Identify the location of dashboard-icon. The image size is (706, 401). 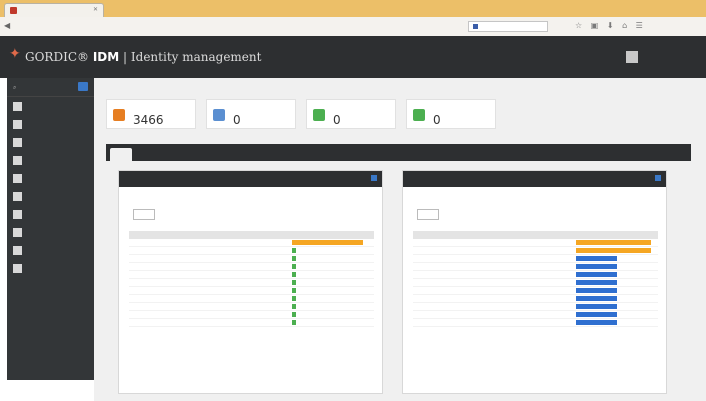
(17, 106).